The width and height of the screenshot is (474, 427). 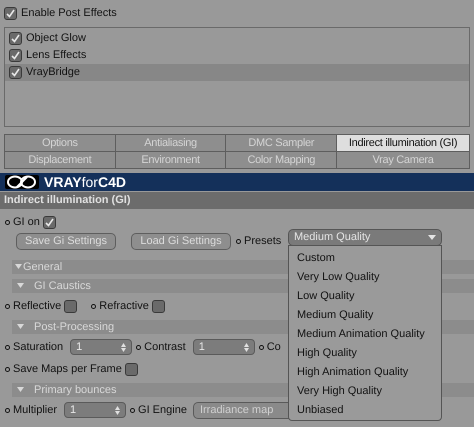 I want to click on field-label: Presets, so click(x=263, y=241).